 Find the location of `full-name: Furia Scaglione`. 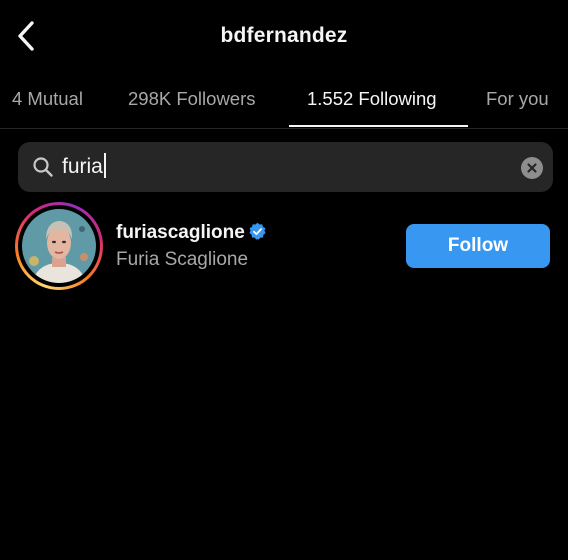

full-name: Furia Scaglione is located at coordinates (182, 259).